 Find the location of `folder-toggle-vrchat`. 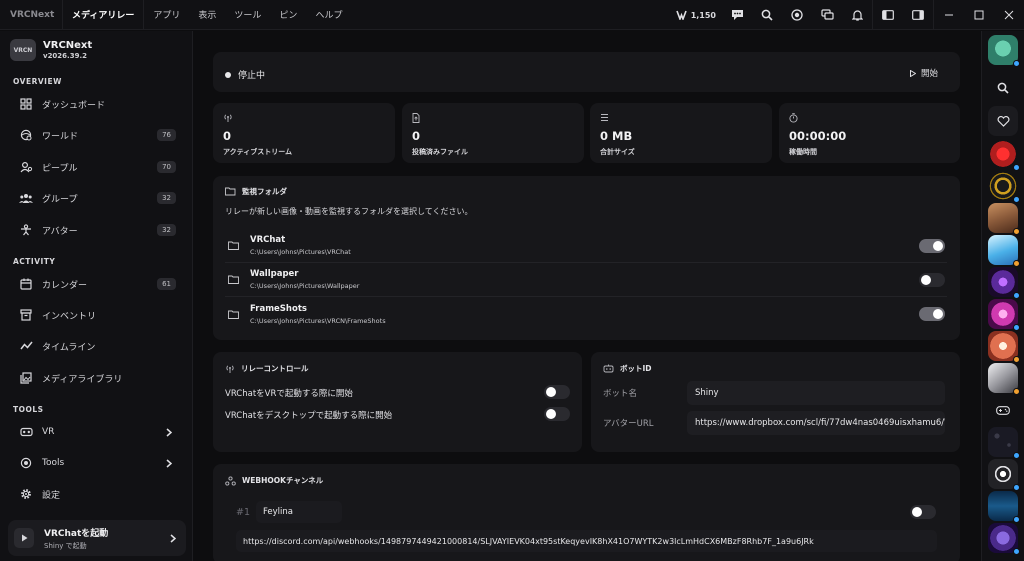

folder-toggle-vrchat is located at coordinates (932, 246).